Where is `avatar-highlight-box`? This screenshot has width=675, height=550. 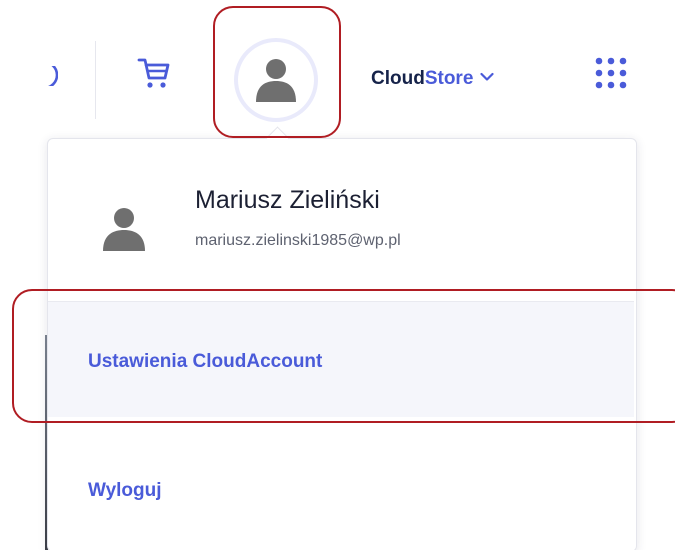 avatar-highlight-box is located at coordinates (277, 72).